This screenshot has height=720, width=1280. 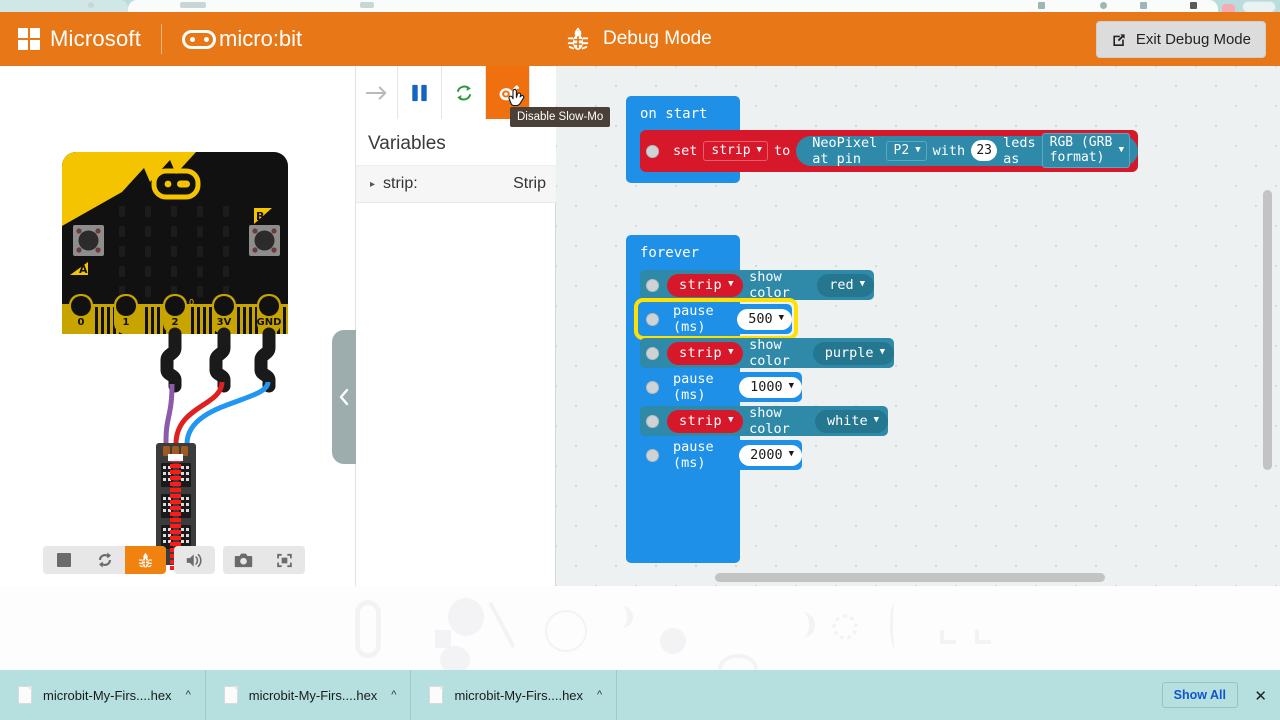 I want to click on expand-caret-icon: ▸, so click(x=372, y=184).